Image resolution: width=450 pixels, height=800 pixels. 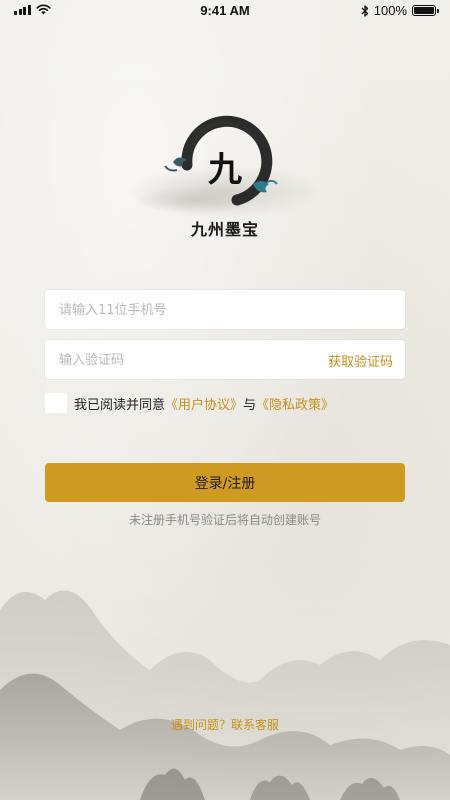 I want to click on battery-percent: 100%, so click(x=390, y=10).